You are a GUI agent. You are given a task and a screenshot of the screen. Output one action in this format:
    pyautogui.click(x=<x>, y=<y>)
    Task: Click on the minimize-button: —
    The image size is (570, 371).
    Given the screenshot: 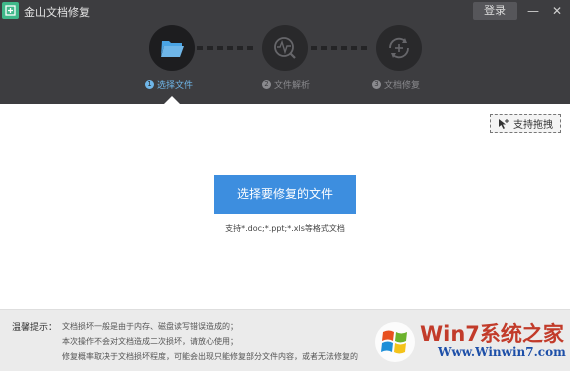 What is the action you would take?
    pyautogui.click(x=533, y=11)
    